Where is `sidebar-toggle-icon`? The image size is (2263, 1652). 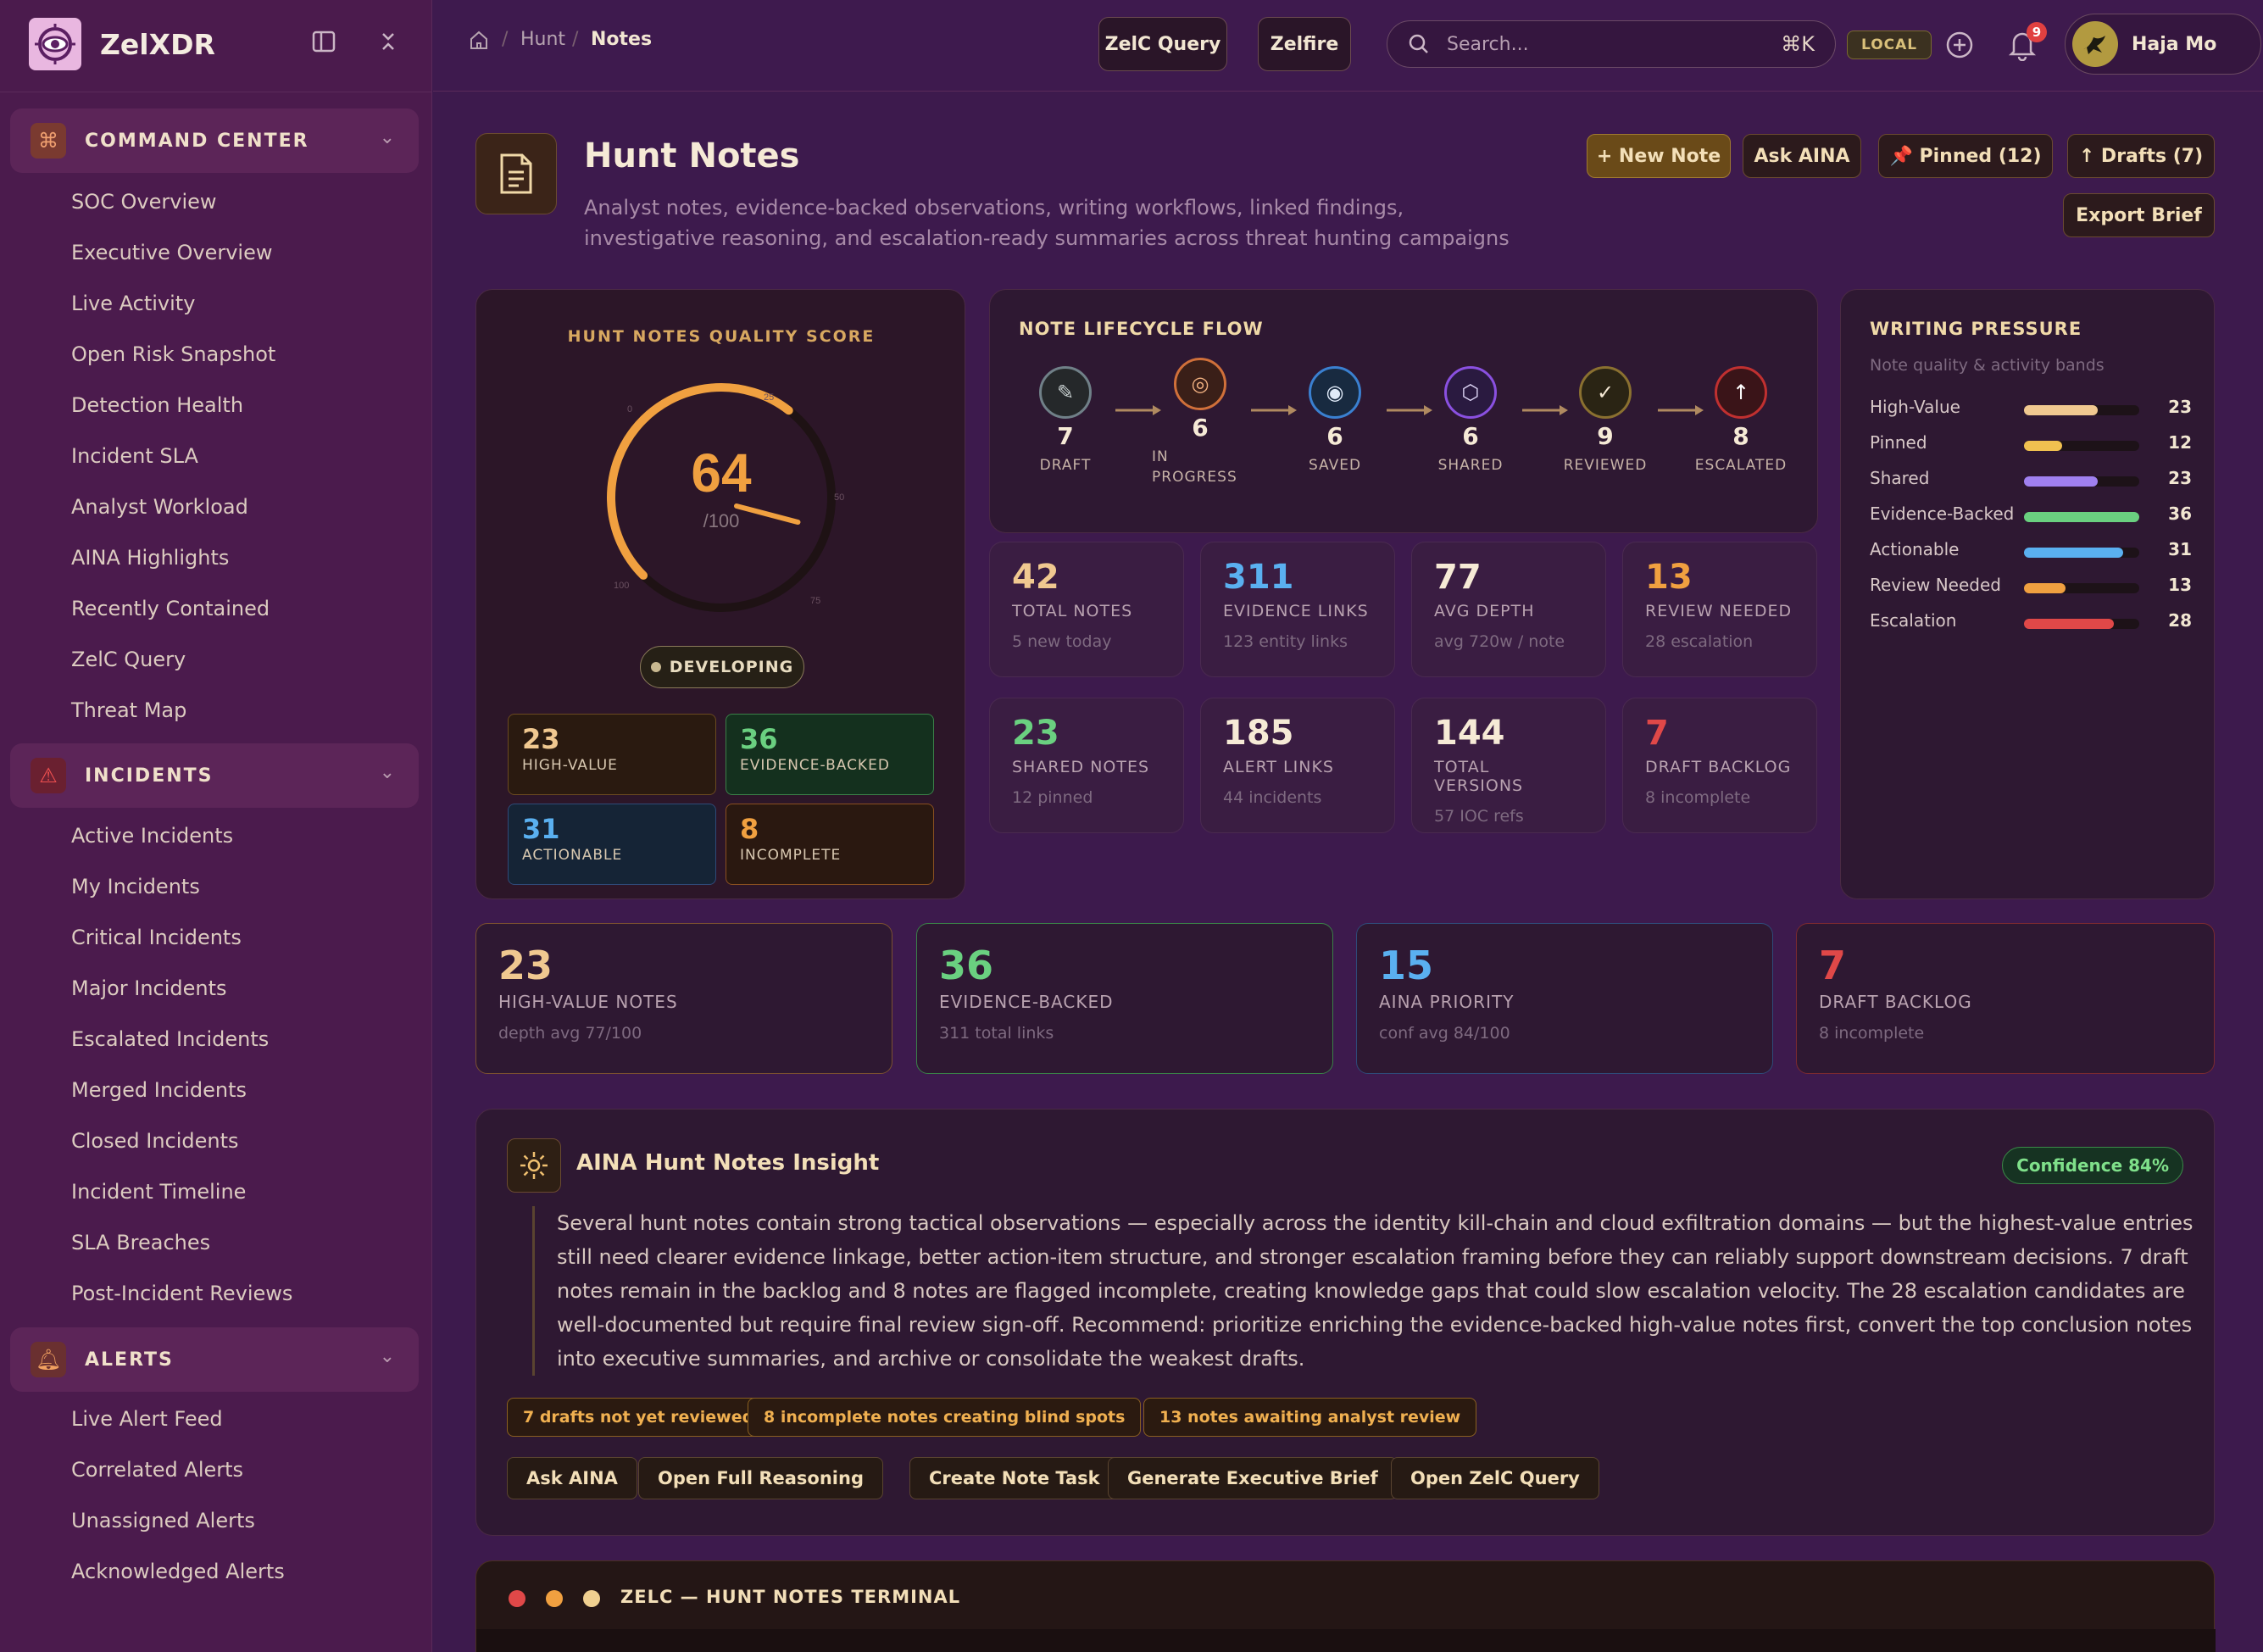 sidebar-toggle-icon is located at coordinates (323, 42).